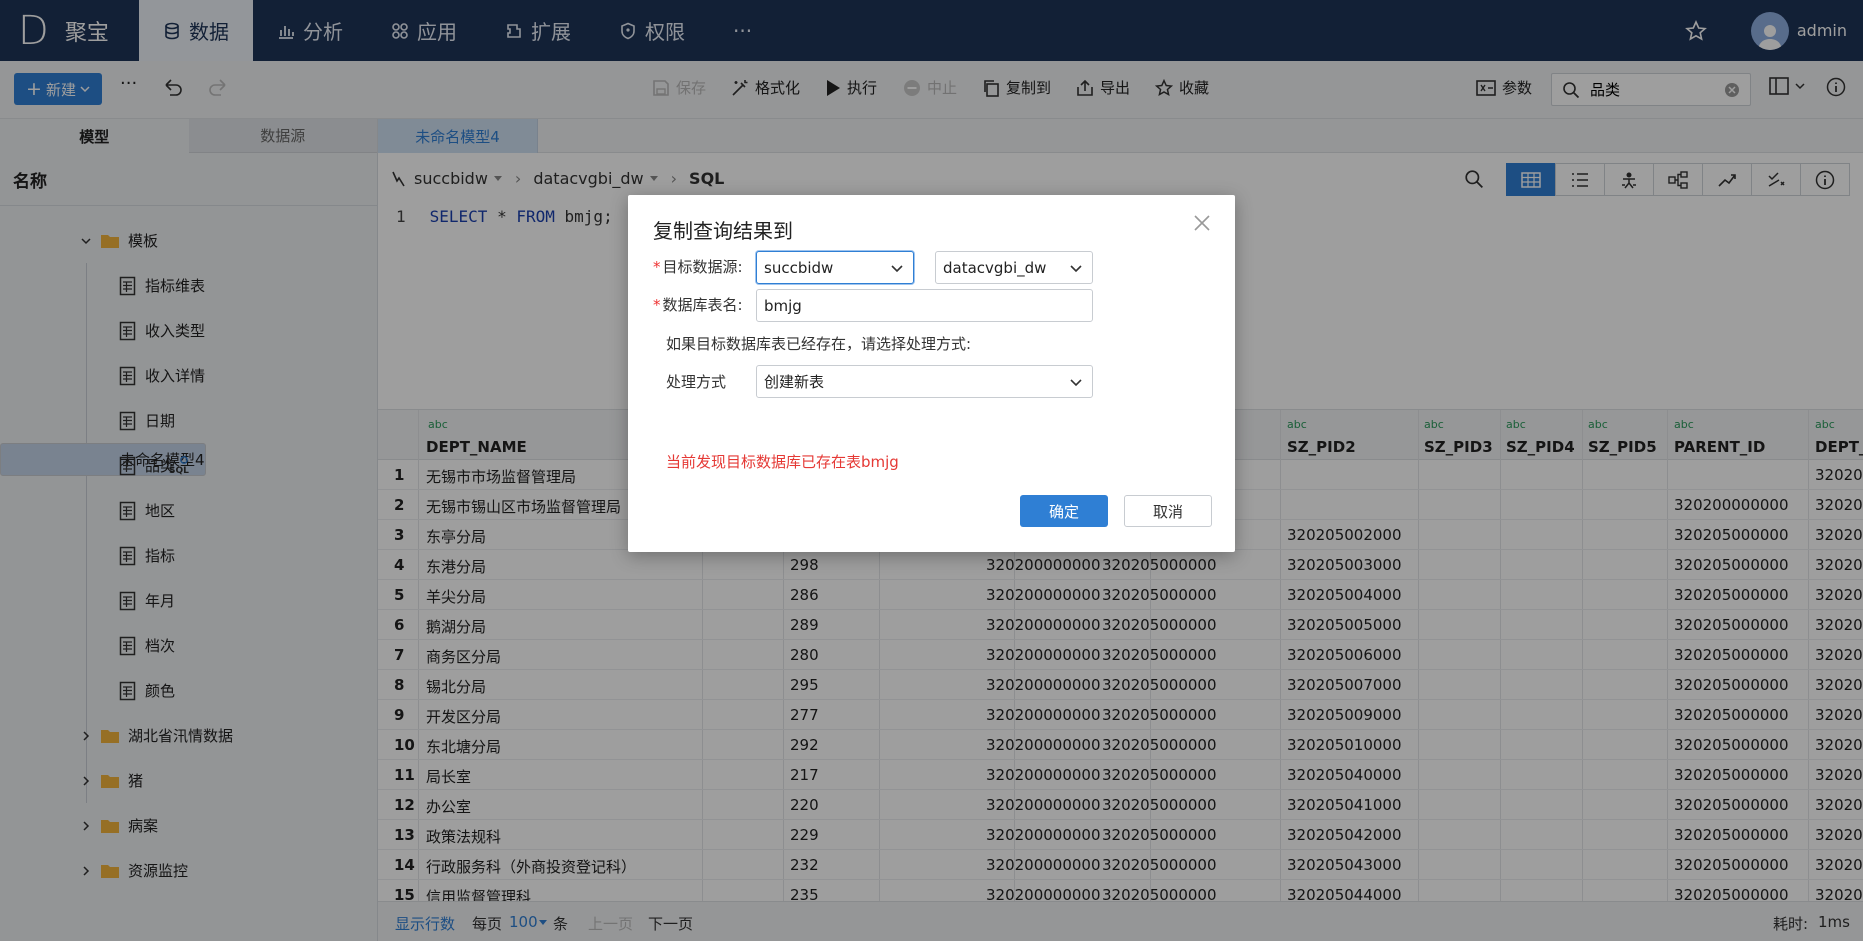 Image resolution: width=1863 pixels, height=941 pixels. Describe the element at coordinates (1064, 511) in the screenshot. I see `confirm-button: 确定` at that location.